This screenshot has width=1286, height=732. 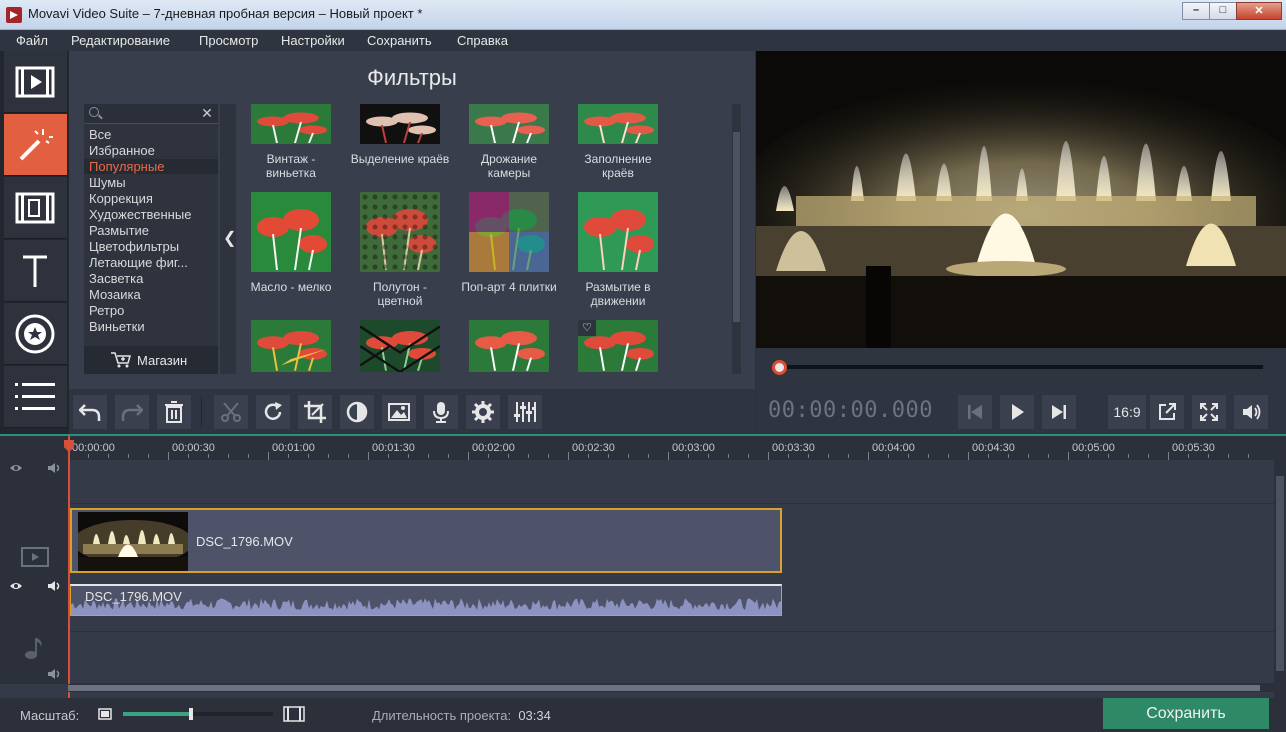 I want to click on category-item: Шумы, so click(x=107, y=182).